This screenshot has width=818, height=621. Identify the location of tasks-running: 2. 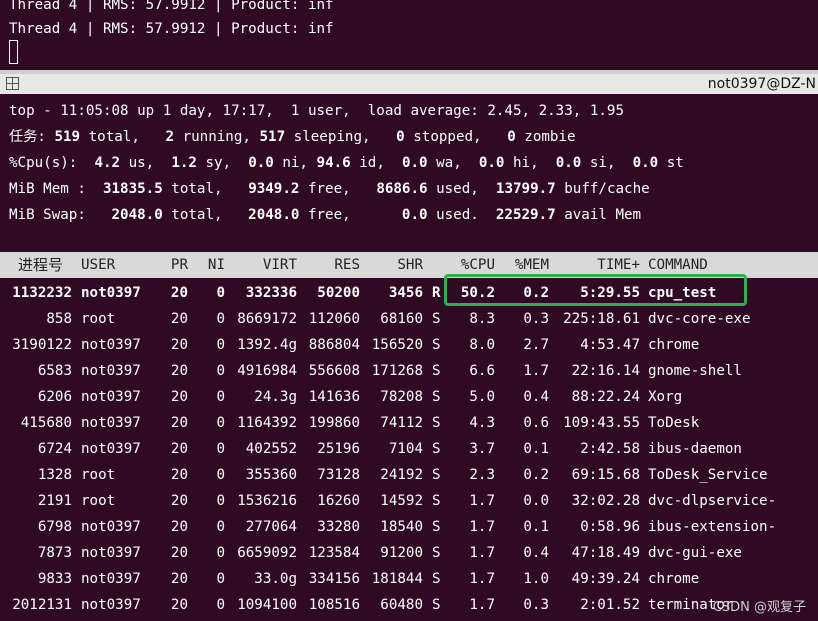
(170, 137).